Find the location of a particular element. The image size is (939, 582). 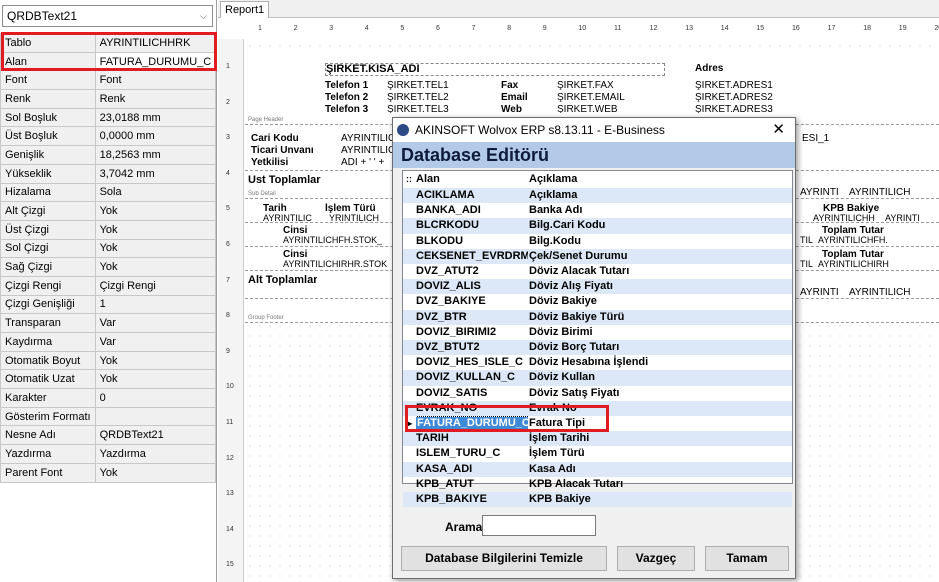

email-field: ŞIRKET.EMAIL is located at coordinates (591, 97).